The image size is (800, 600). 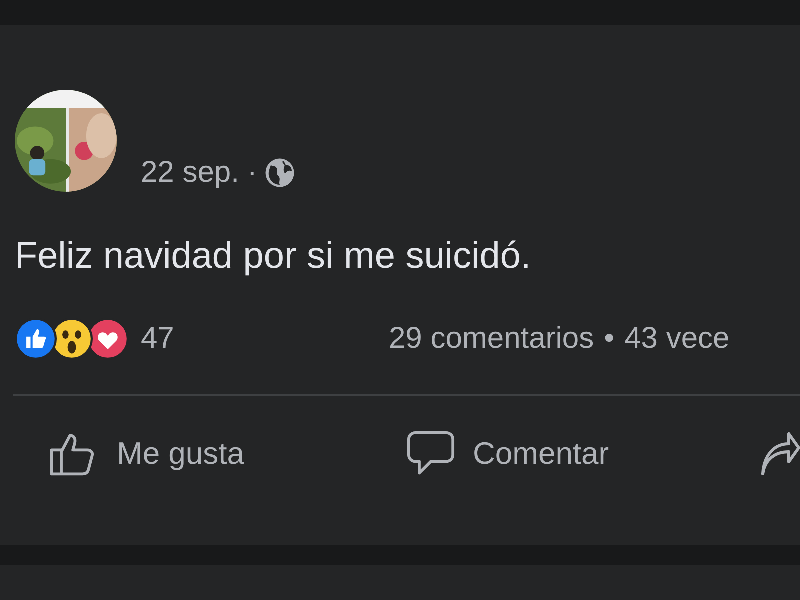 I want to click on post-text: Feliz navidad por si me suicidó., so click(x=273, y=256).